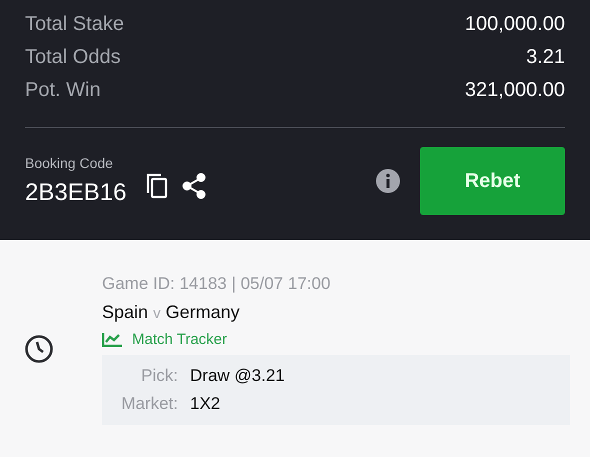 The width and height of the screenshot is (590, 457). What do you see at coordinates (63, 90) in the screenshot?
I see `summary-label: Pot. Win` at bounding box center [63, 90].